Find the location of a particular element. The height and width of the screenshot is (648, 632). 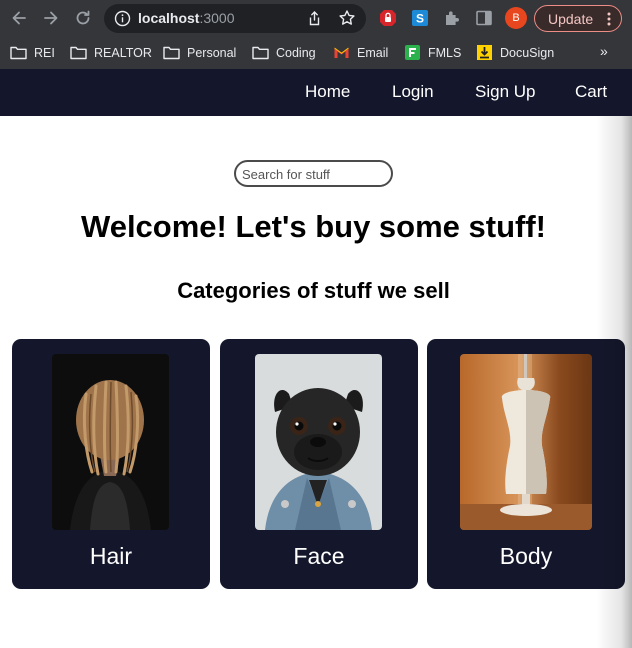

forward-icon is located at coordinates (51, 18).